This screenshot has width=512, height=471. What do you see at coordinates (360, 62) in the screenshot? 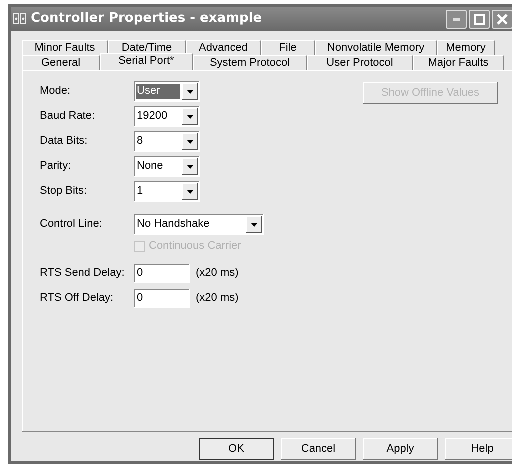
I see `tab: User Protocol` at bounding box center [360, 62].